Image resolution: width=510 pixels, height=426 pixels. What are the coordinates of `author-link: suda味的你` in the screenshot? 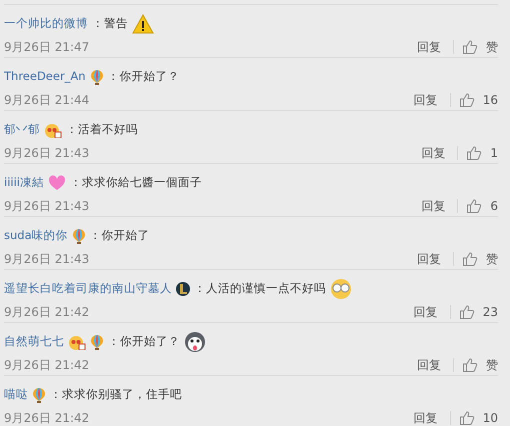 It's located at (36, 236).